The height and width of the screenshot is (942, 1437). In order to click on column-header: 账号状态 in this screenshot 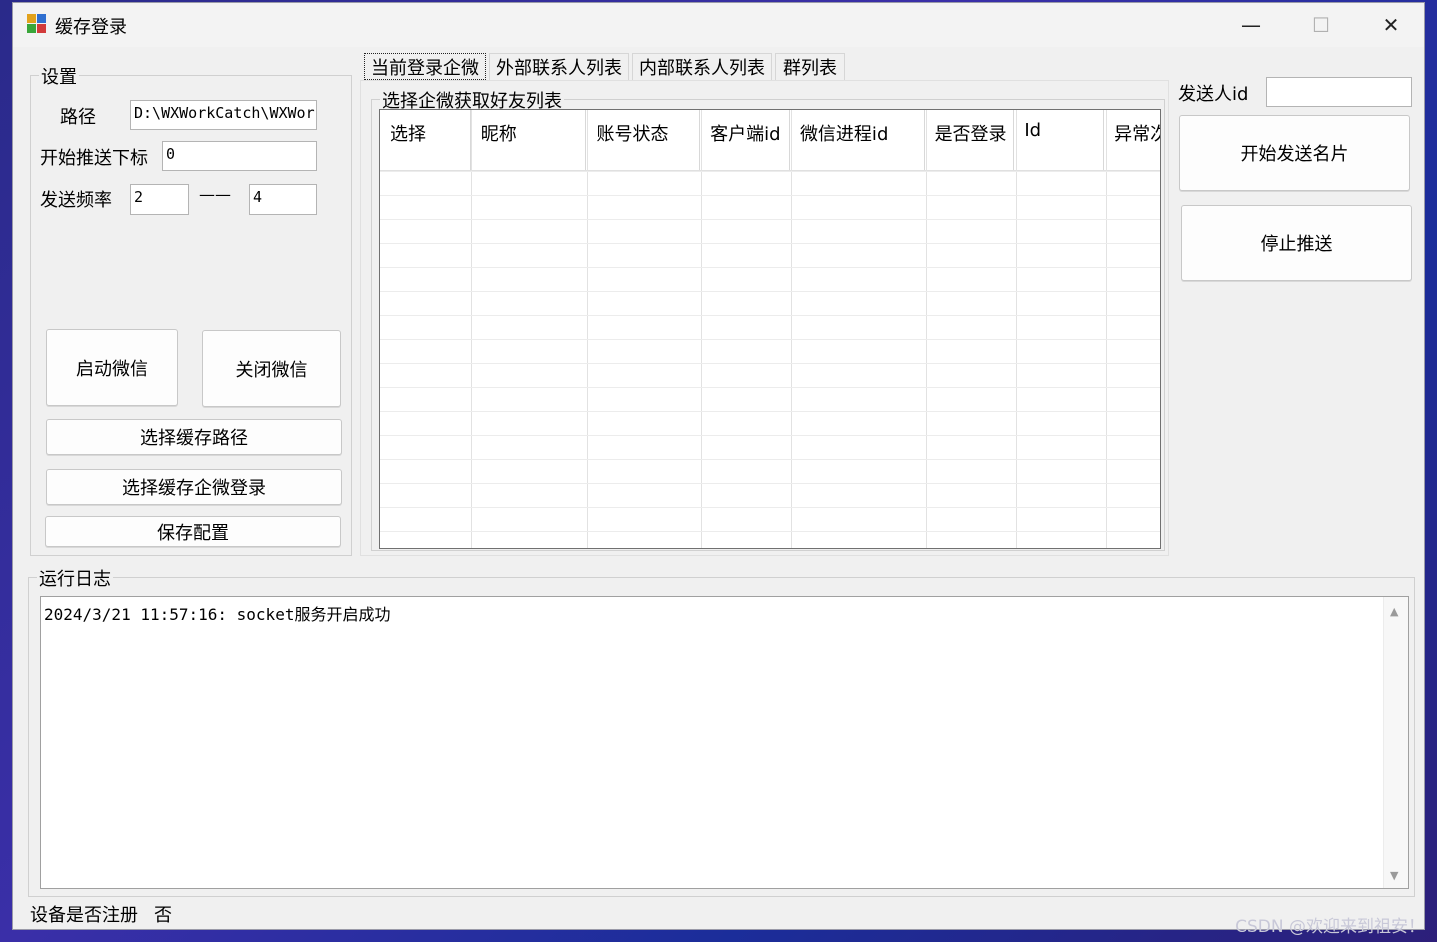, I will do `click(643, 140)`.